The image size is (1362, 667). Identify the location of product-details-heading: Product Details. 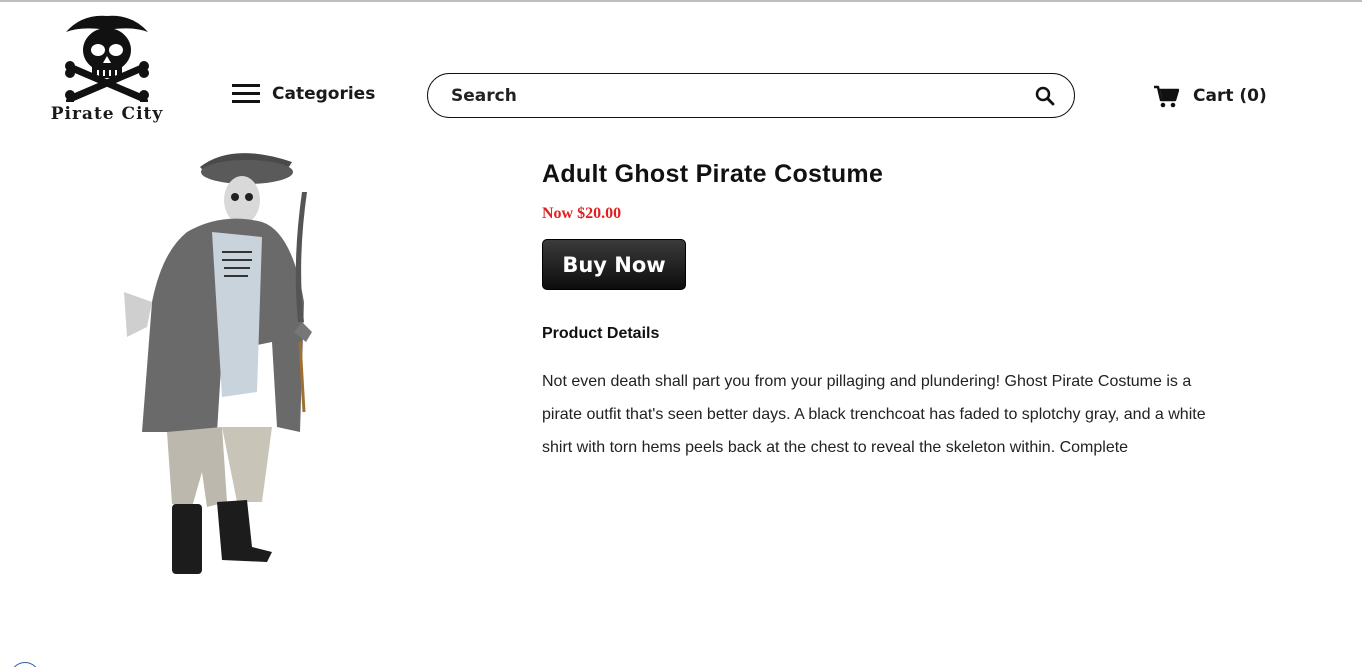
(601, 333).